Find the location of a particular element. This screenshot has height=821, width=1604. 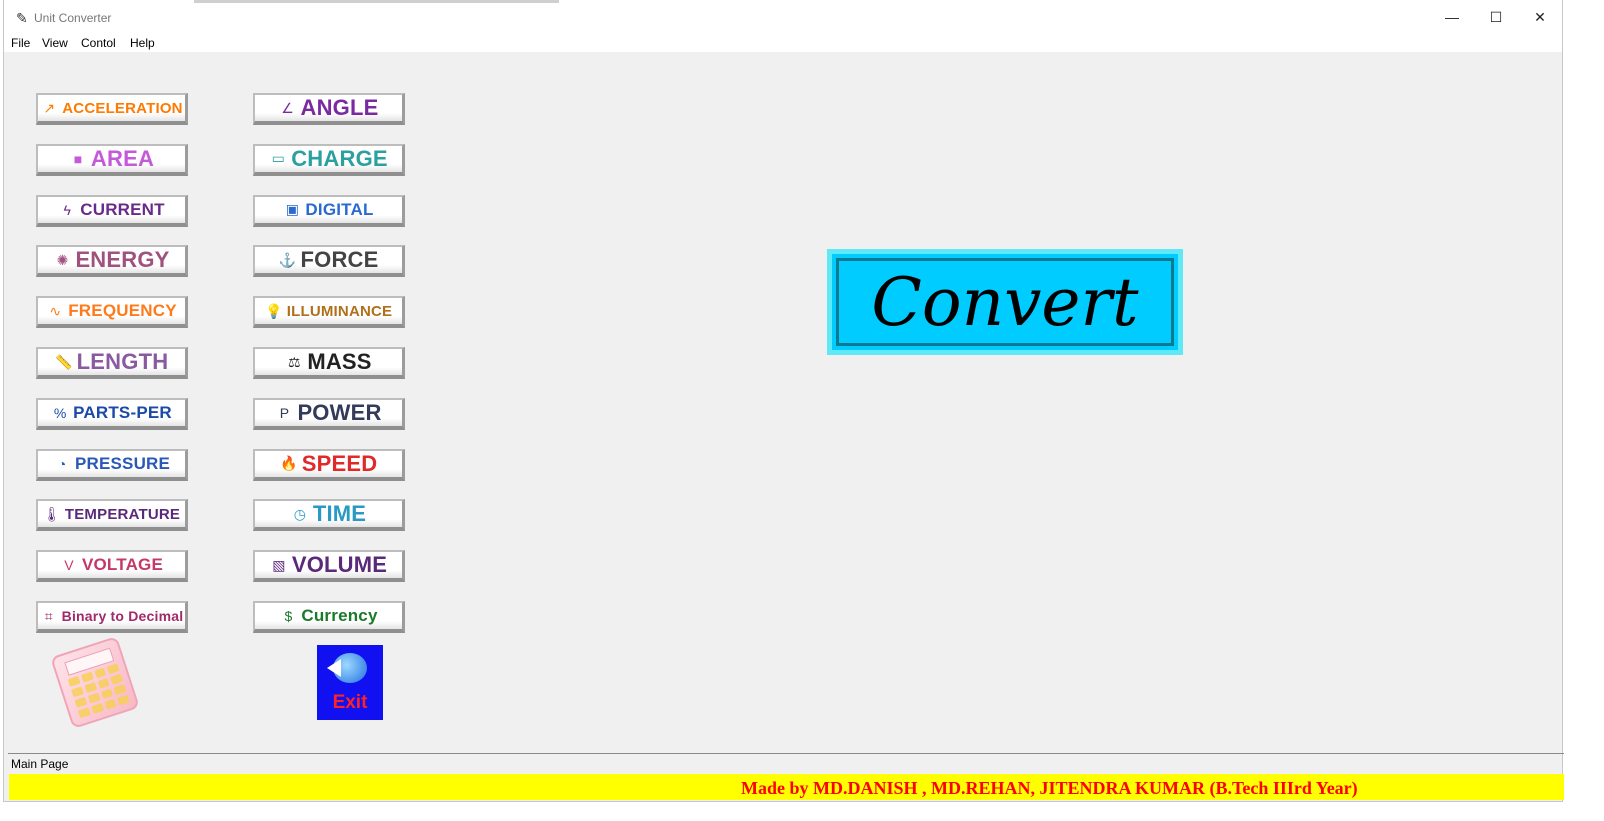

force-label: FORCE is located at coordinates (339, 260).